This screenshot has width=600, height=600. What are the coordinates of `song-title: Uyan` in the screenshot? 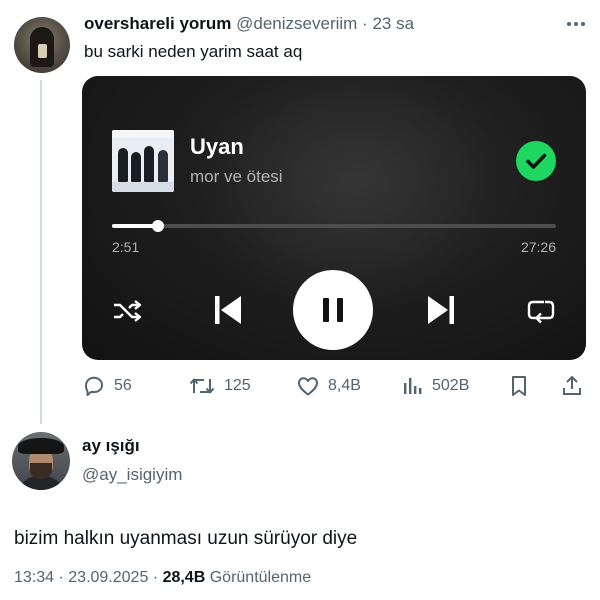 It's located at (217, 146).